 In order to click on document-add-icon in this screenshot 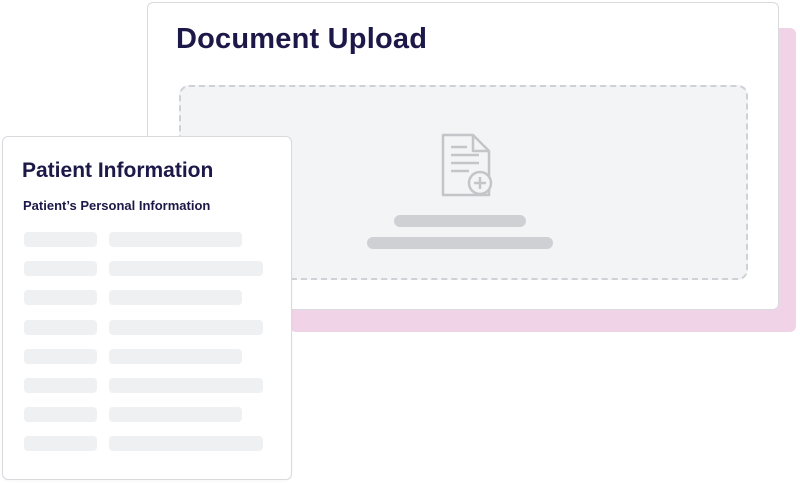, I will do `click(467, 165)`.